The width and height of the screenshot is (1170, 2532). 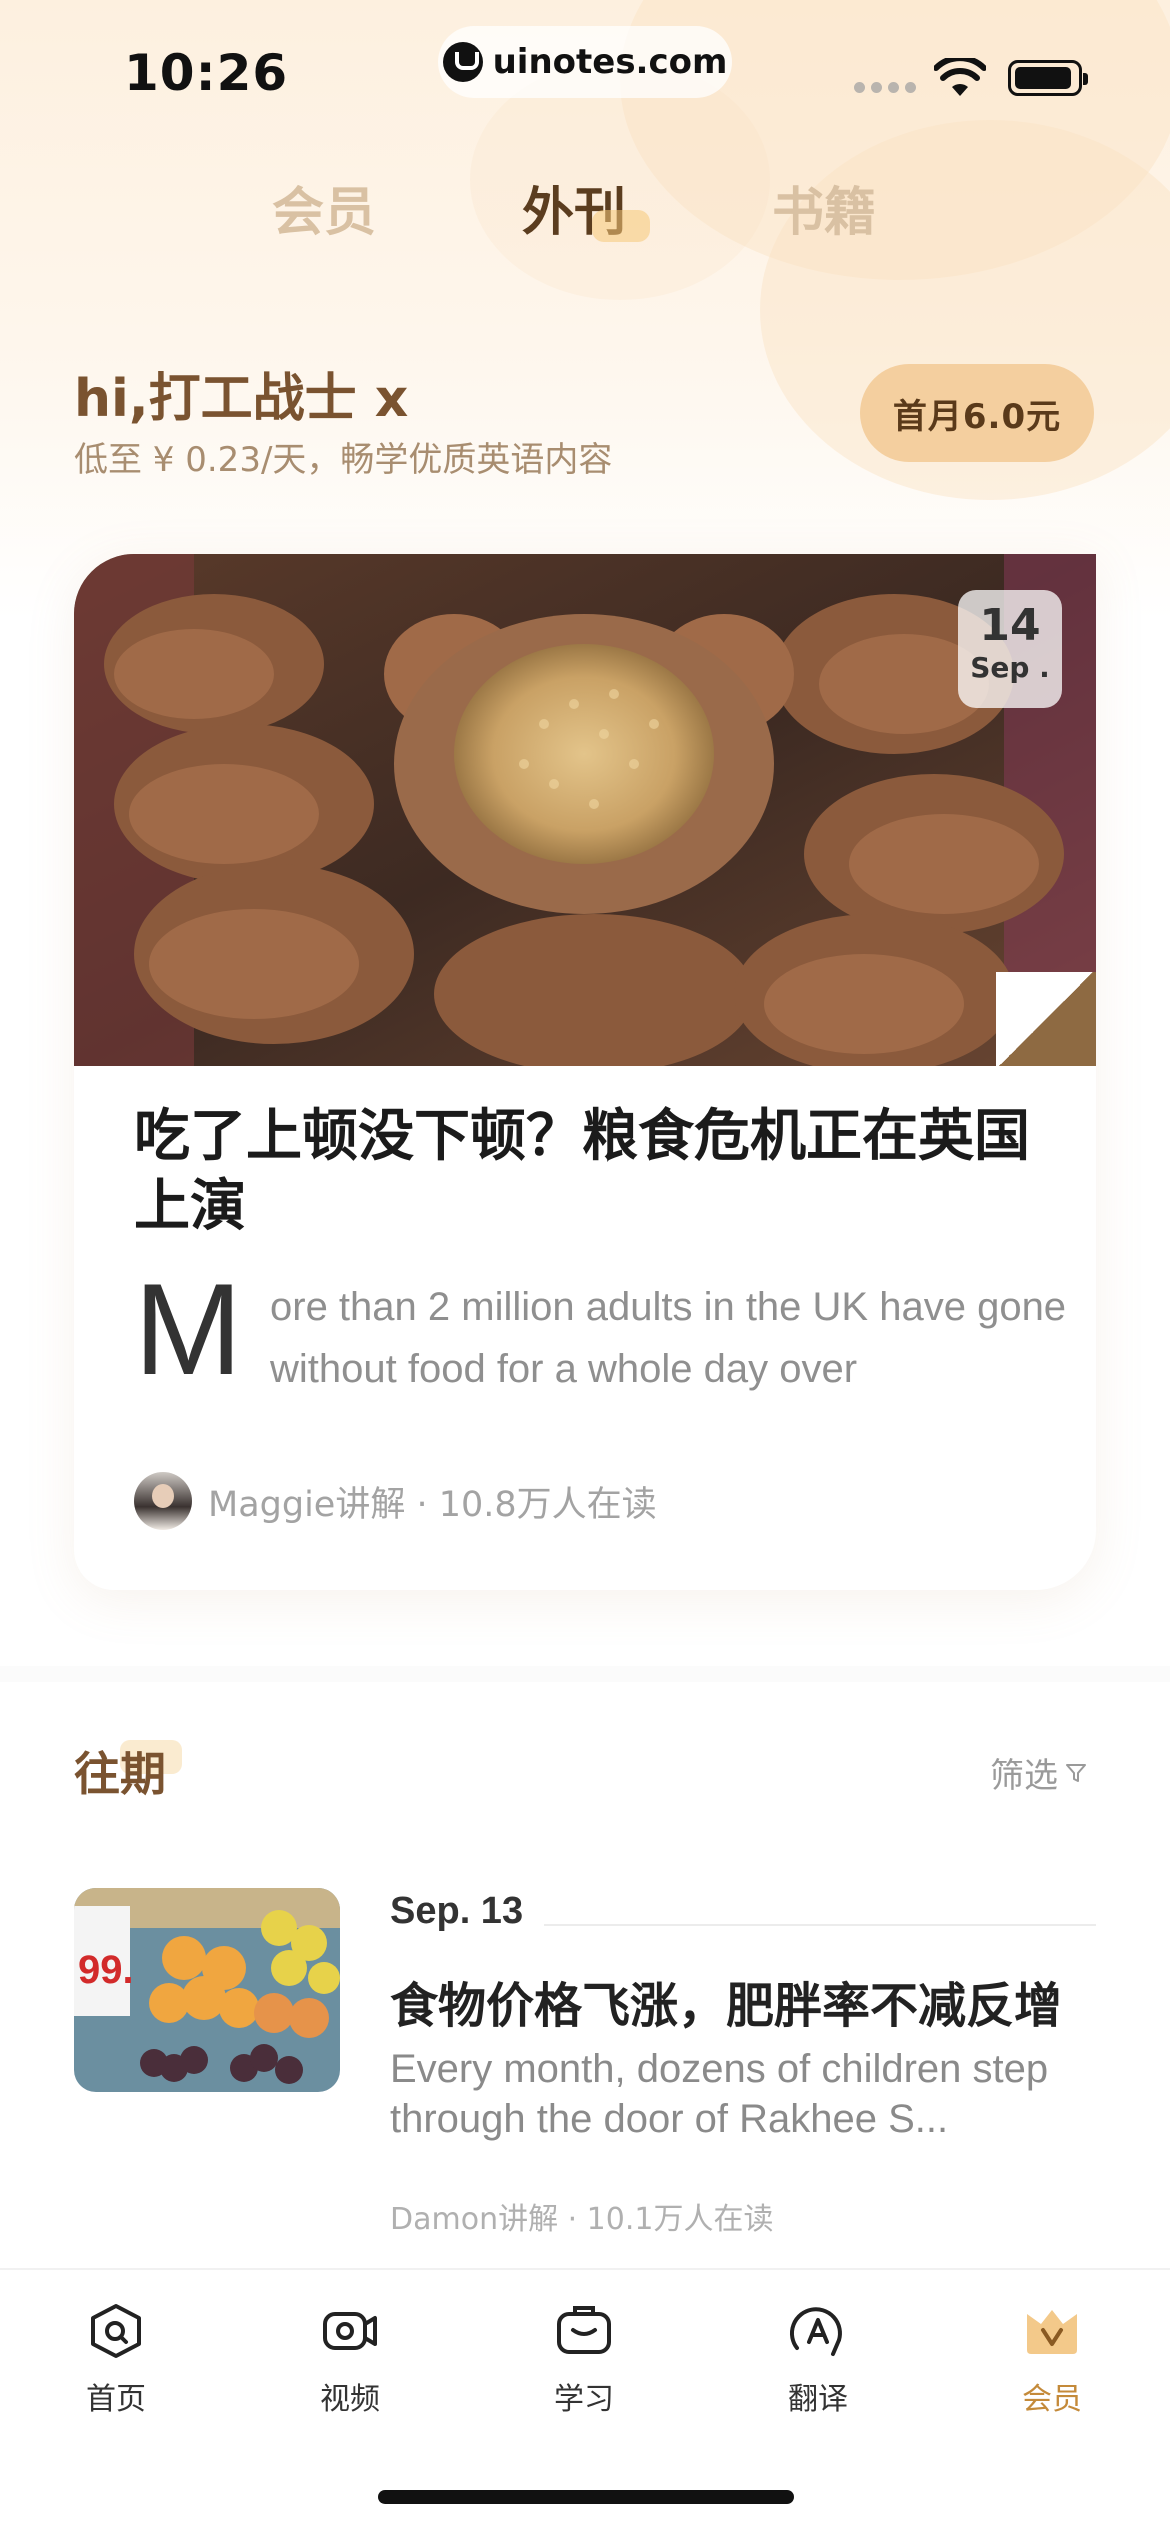 What do you see at coordinates (432, 1504) in the screenshot?
I see `featured-author-meta: Maggie讲解 · 10.8万人在读` at bounding box center [432, 1504].